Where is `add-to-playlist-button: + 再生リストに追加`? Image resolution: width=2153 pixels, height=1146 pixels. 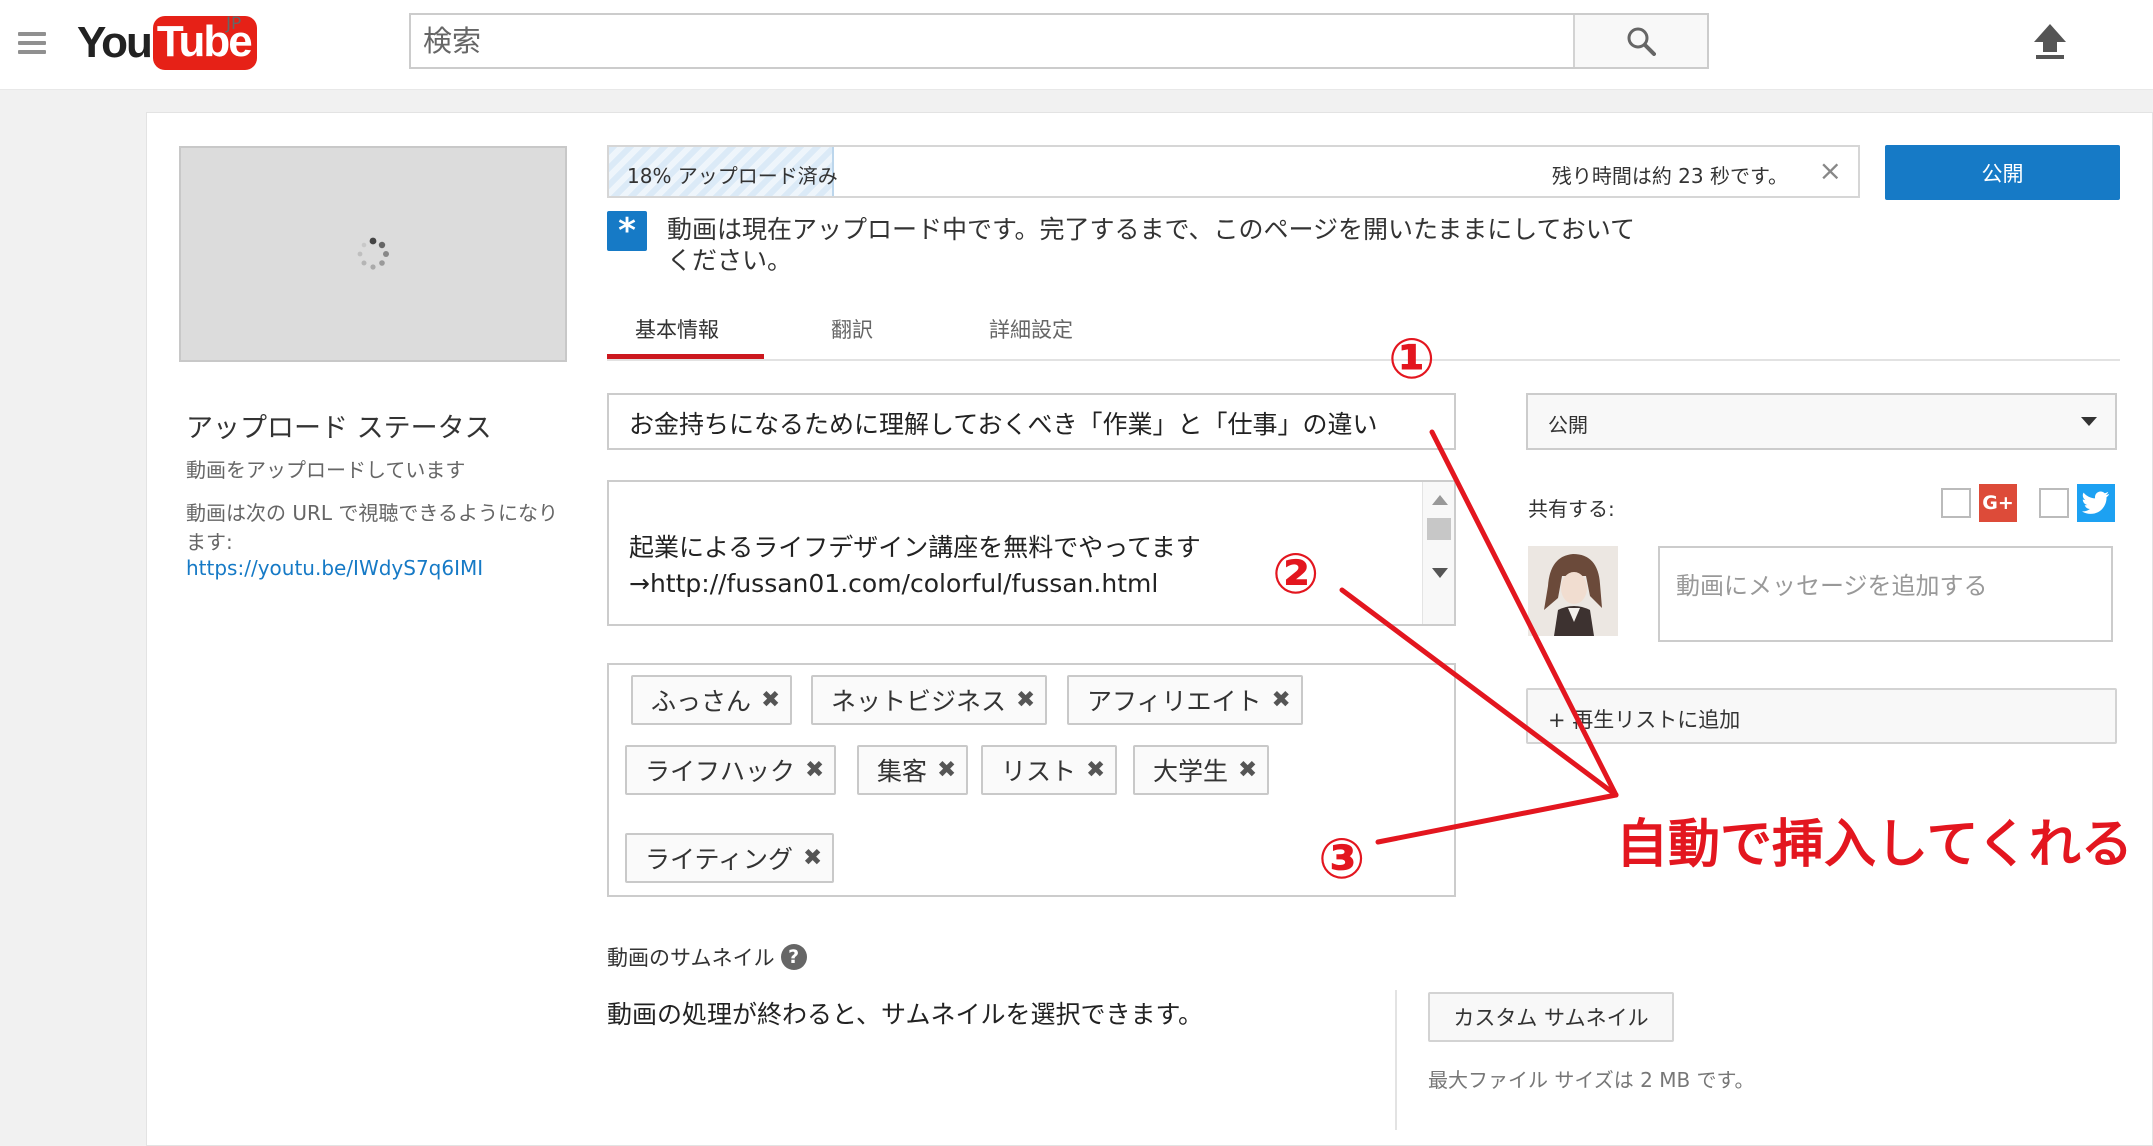
add-to-playlist-button: + 再生リストに追加 is located at coordinates (1821, 716).